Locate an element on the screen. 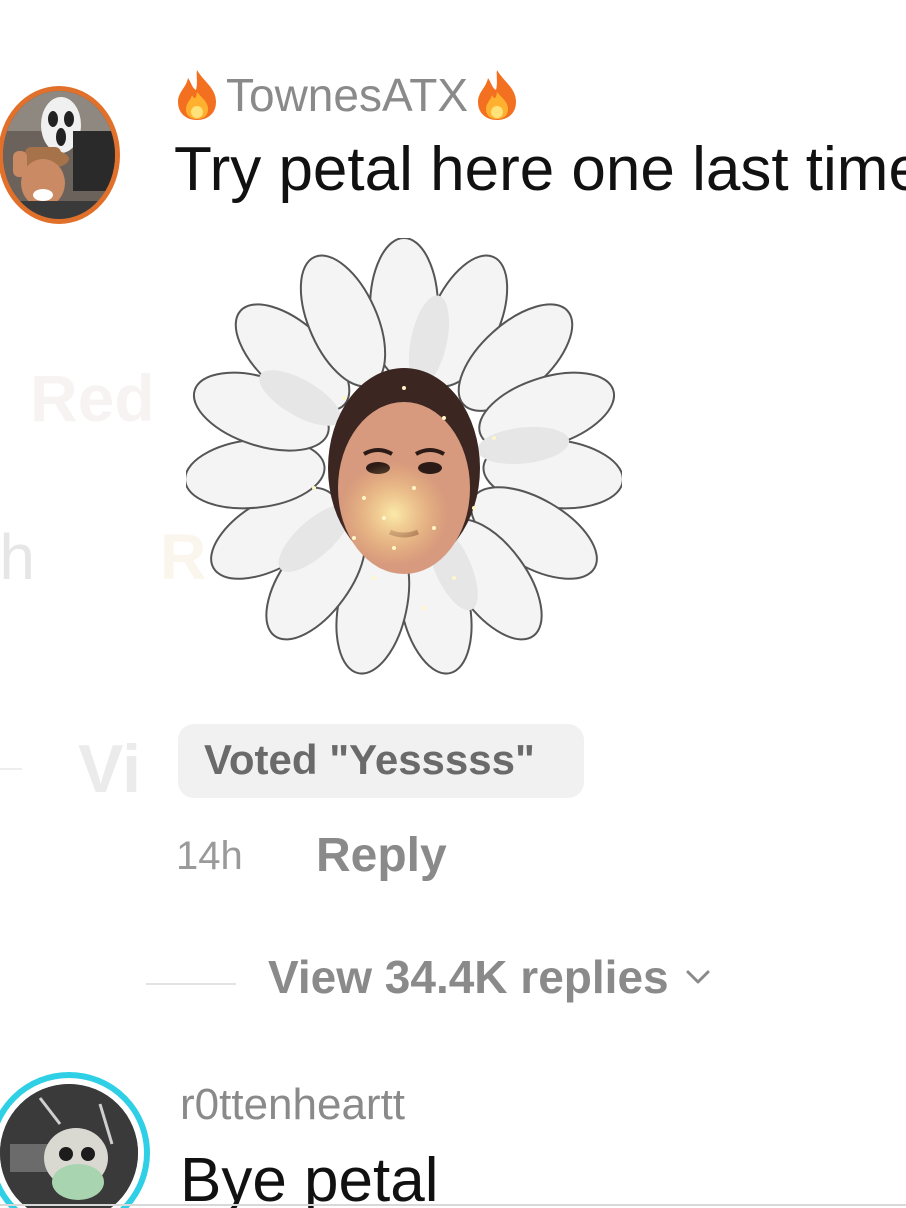 The width and height of the screenshot is (906, 1208). view-replies-button: View 34.4K replies is located at coordinates (489, 977).